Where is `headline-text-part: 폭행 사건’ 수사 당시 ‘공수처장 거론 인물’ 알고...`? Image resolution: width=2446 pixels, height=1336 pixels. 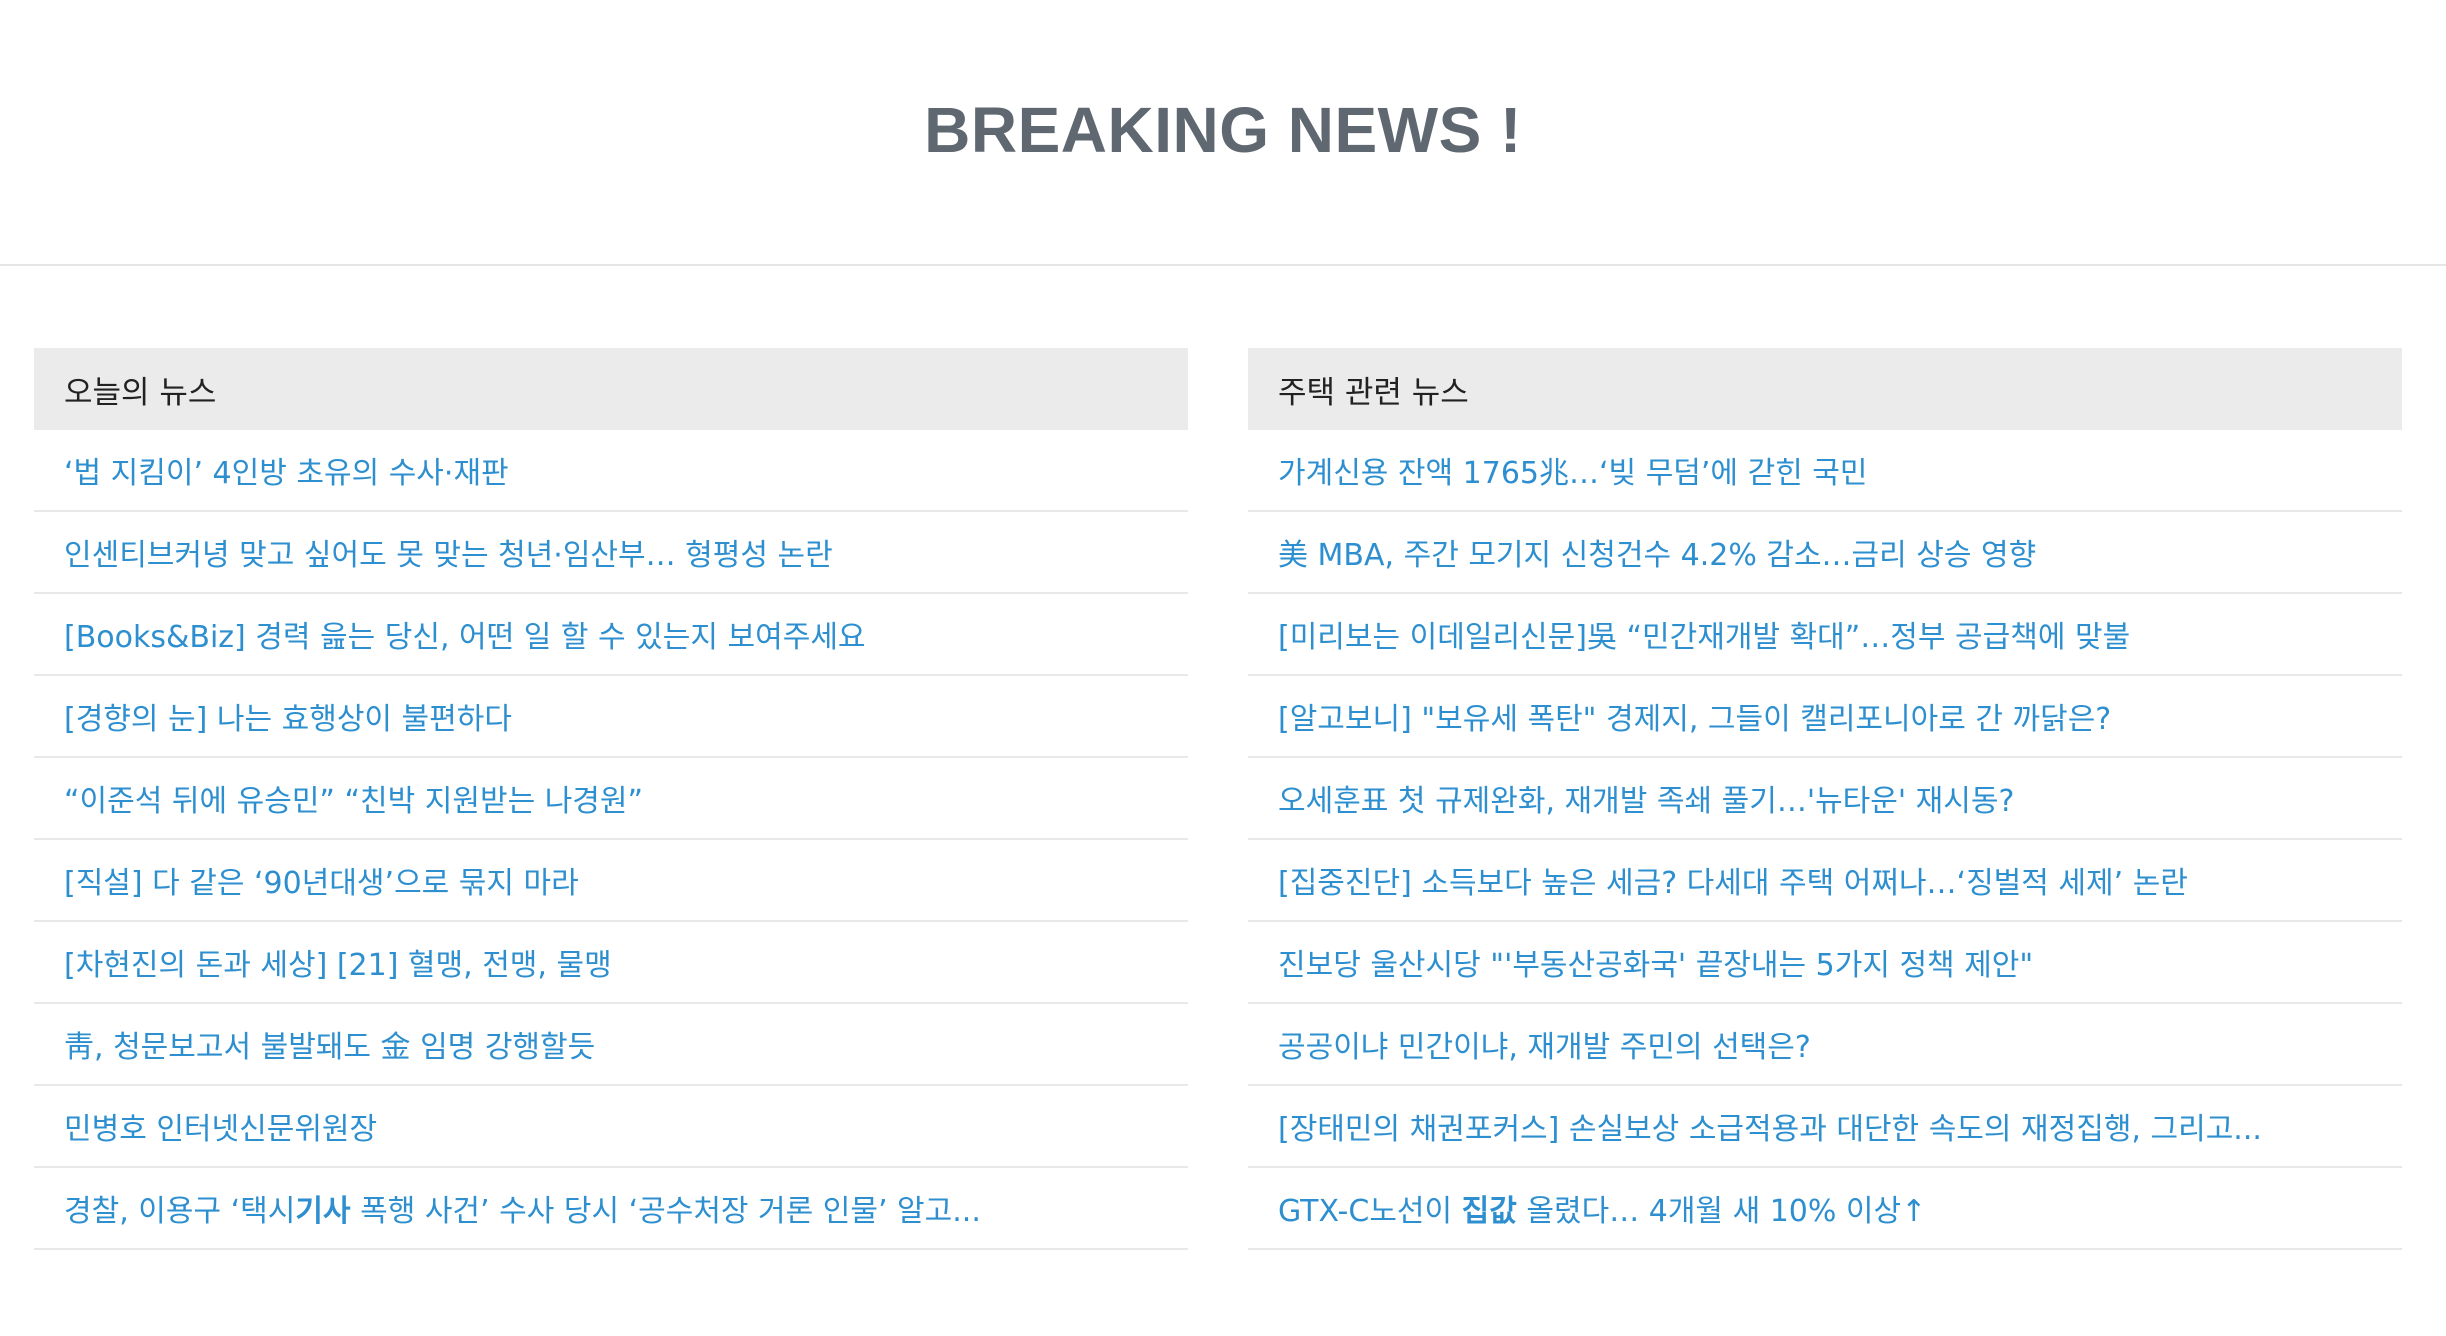 headline-text-part: 폭행 사건’ 수사 당시 ‘공수처장 거론 인물’ 알고... is located at coordinates (665, 1211).